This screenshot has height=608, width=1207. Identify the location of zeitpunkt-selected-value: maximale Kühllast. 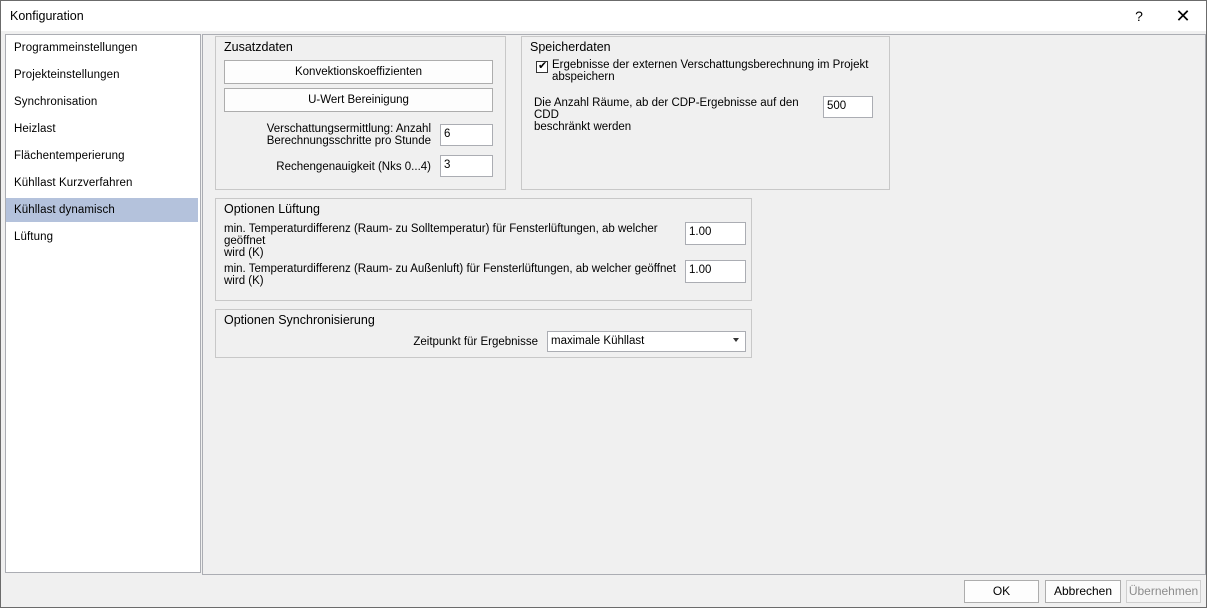
(598, 341).